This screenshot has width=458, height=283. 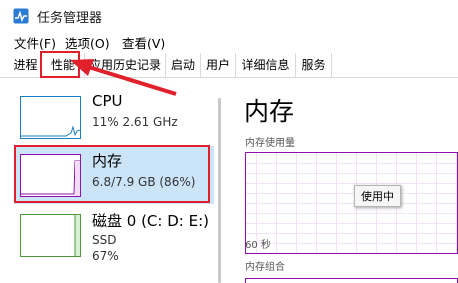 What do you see at coordinates (104, 240) in the screenshot?
I see `disk-type-text: SSD` at bounding box center [104, 240].